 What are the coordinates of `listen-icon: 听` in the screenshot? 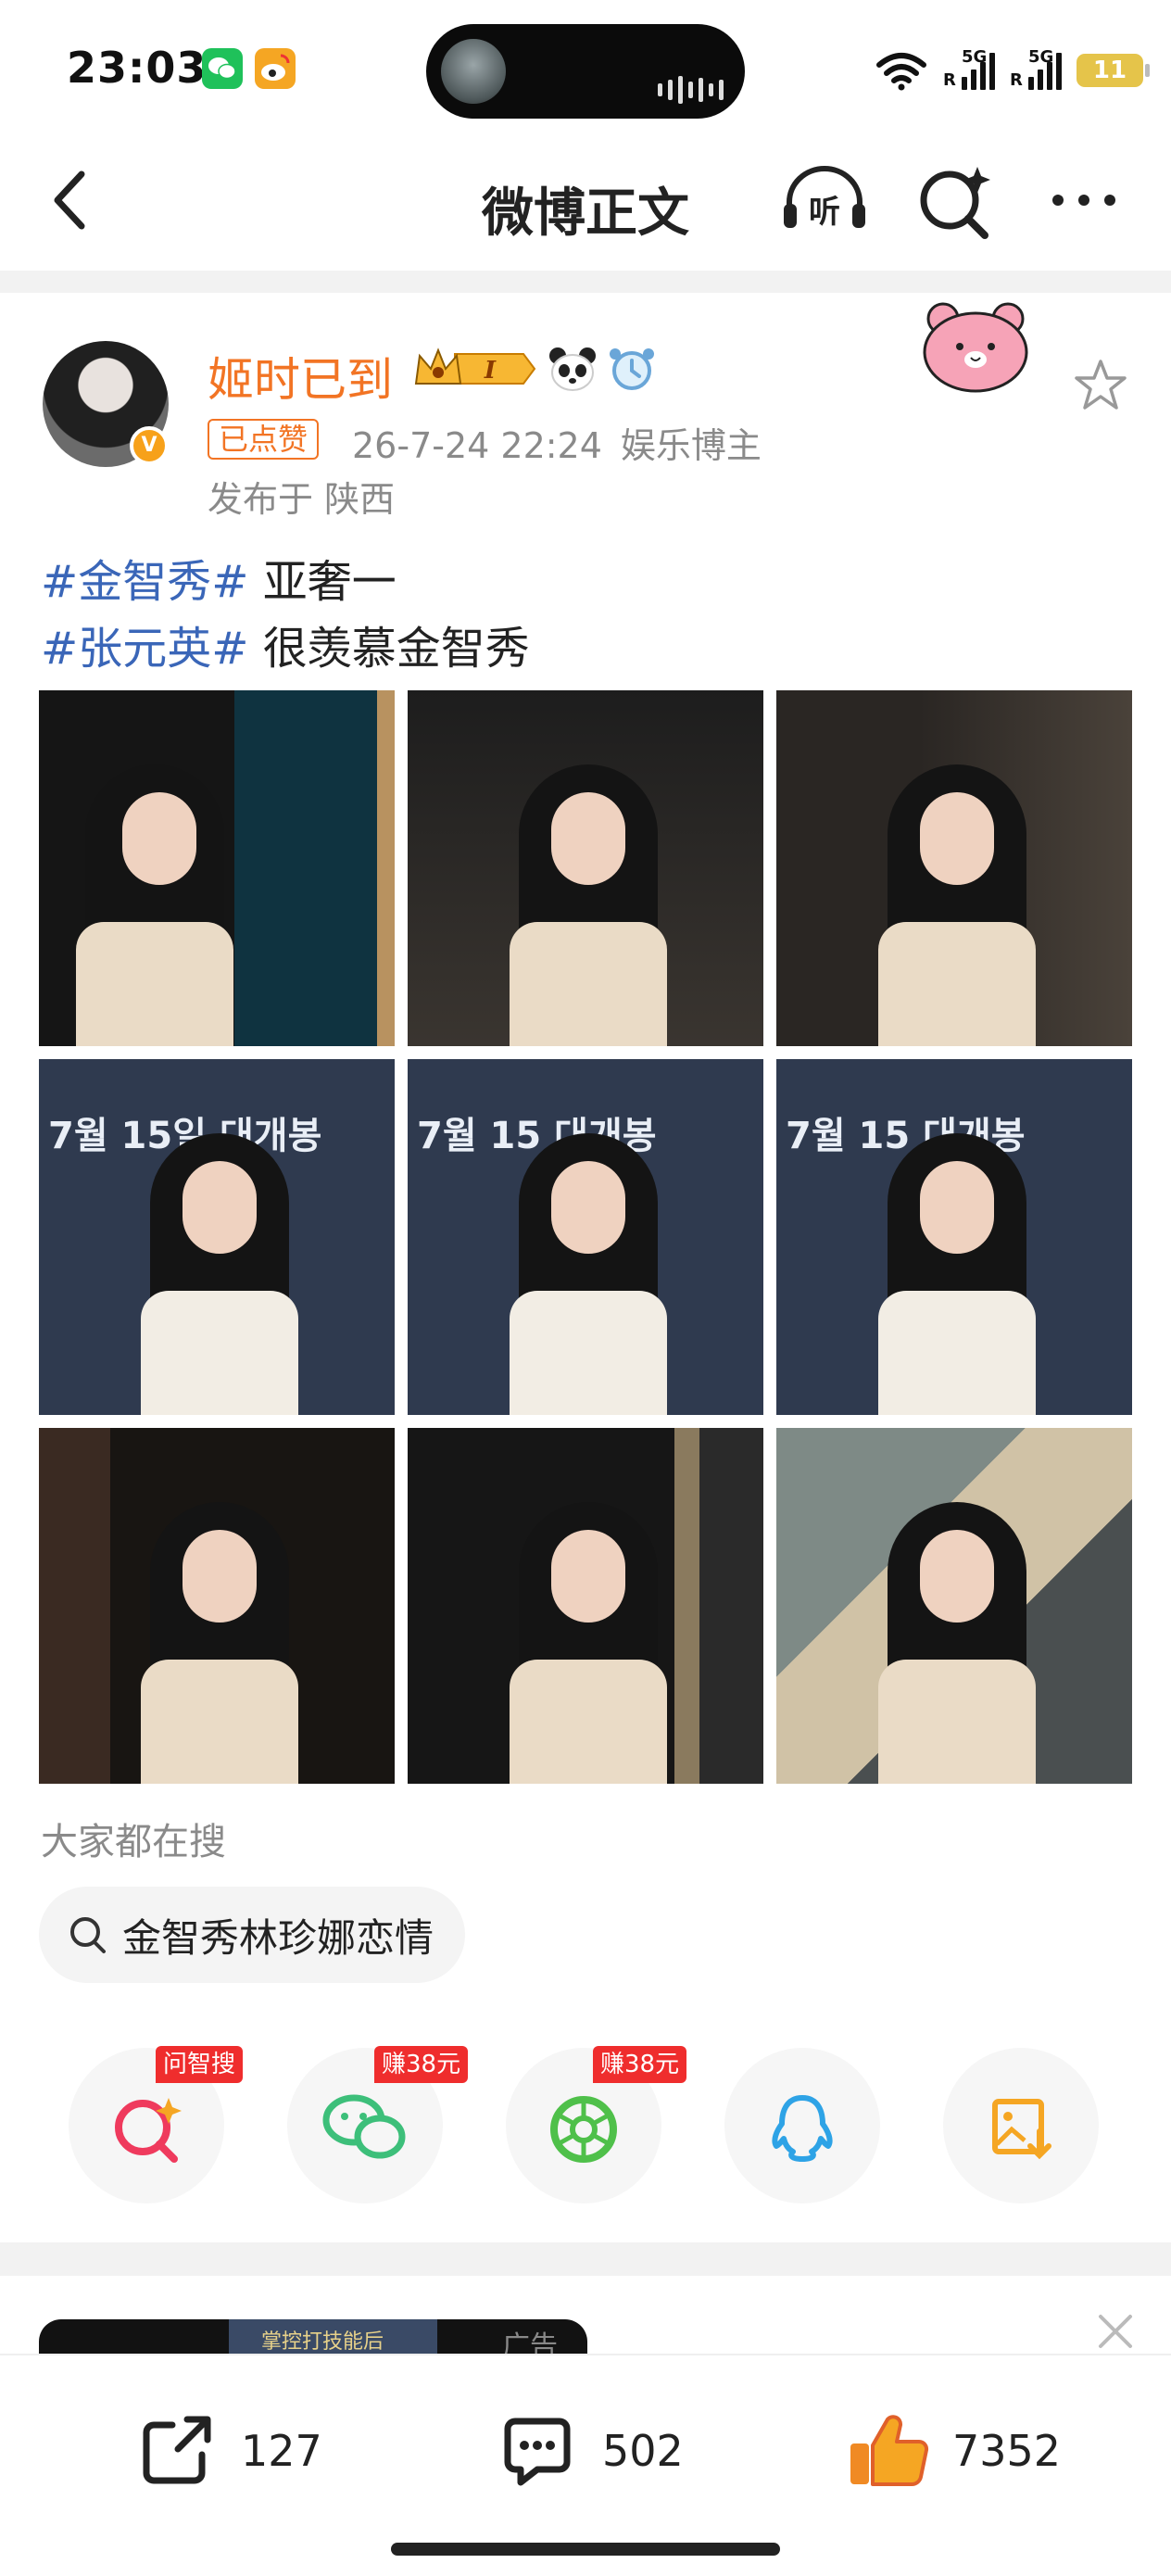 It's located at (825, 198).